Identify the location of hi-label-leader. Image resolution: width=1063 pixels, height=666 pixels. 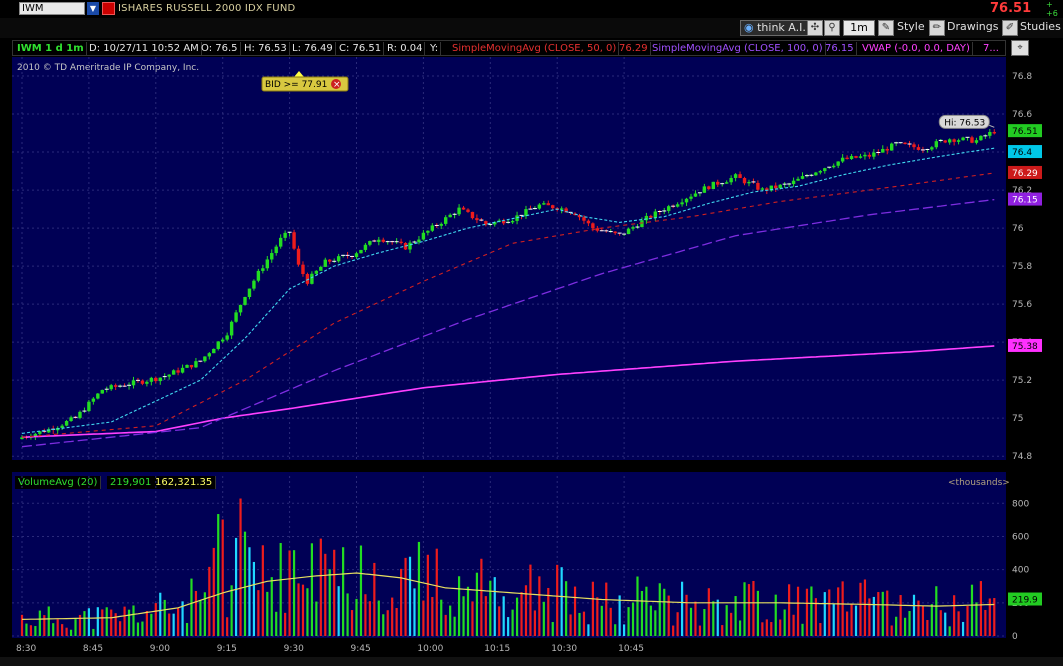
(992, 126).